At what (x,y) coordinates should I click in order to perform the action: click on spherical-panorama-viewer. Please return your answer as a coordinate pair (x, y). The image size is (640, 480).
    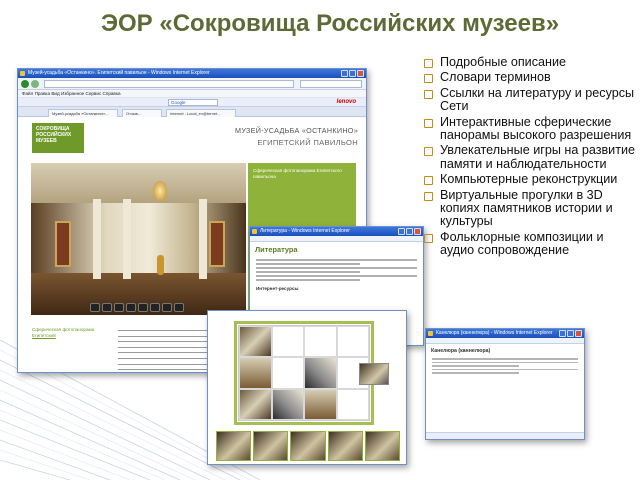
    Looking at the image, I should click on (138, 239).